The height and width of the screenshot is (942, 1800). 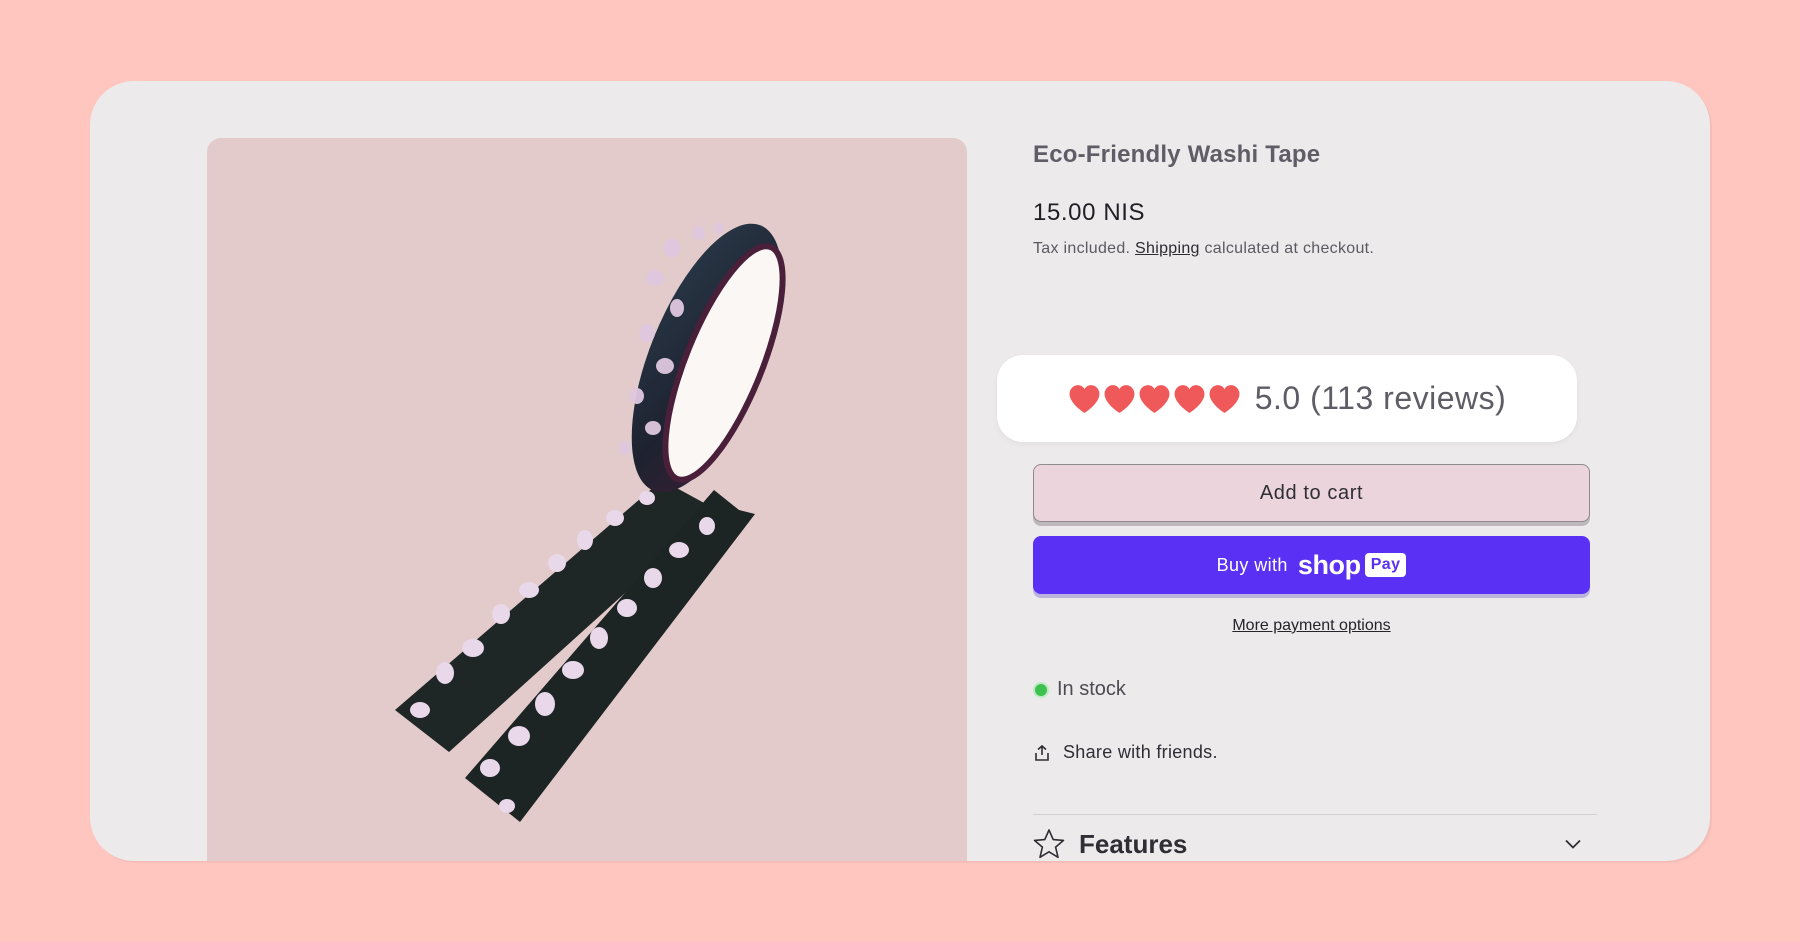 I want to click on rating-hearts, so click(x=1155, y=399).